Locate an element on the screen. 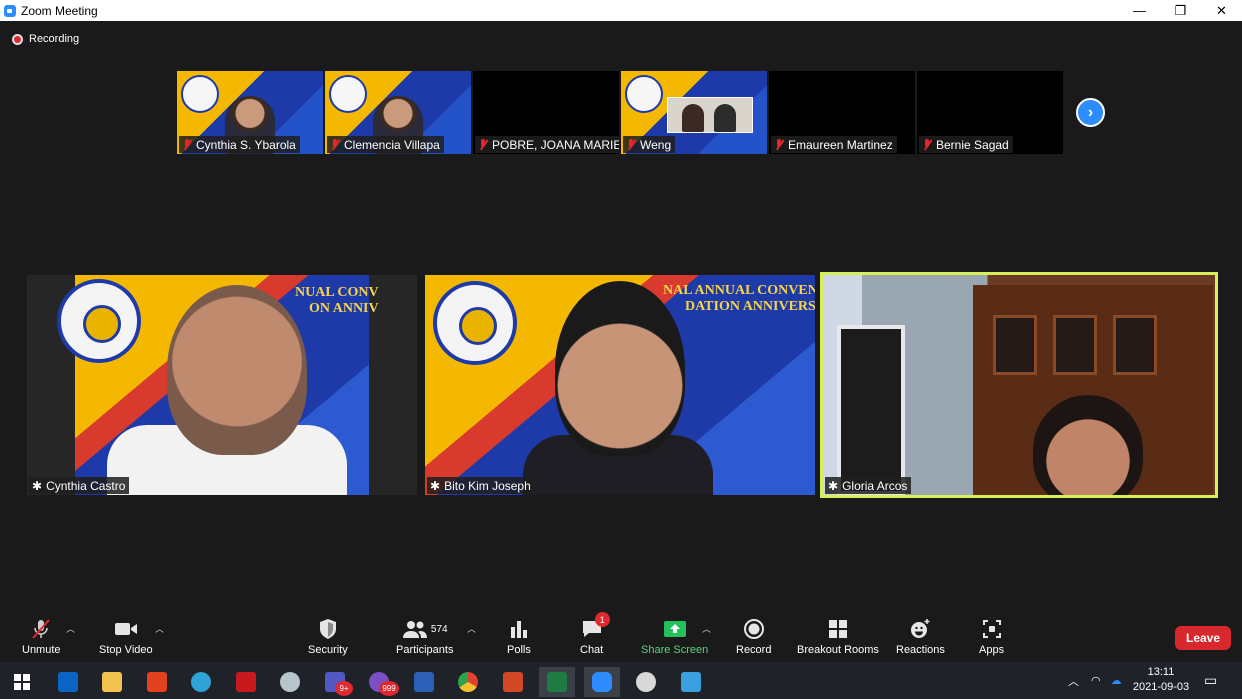  close-button: ✕ is located at coordinates (1221, 10).